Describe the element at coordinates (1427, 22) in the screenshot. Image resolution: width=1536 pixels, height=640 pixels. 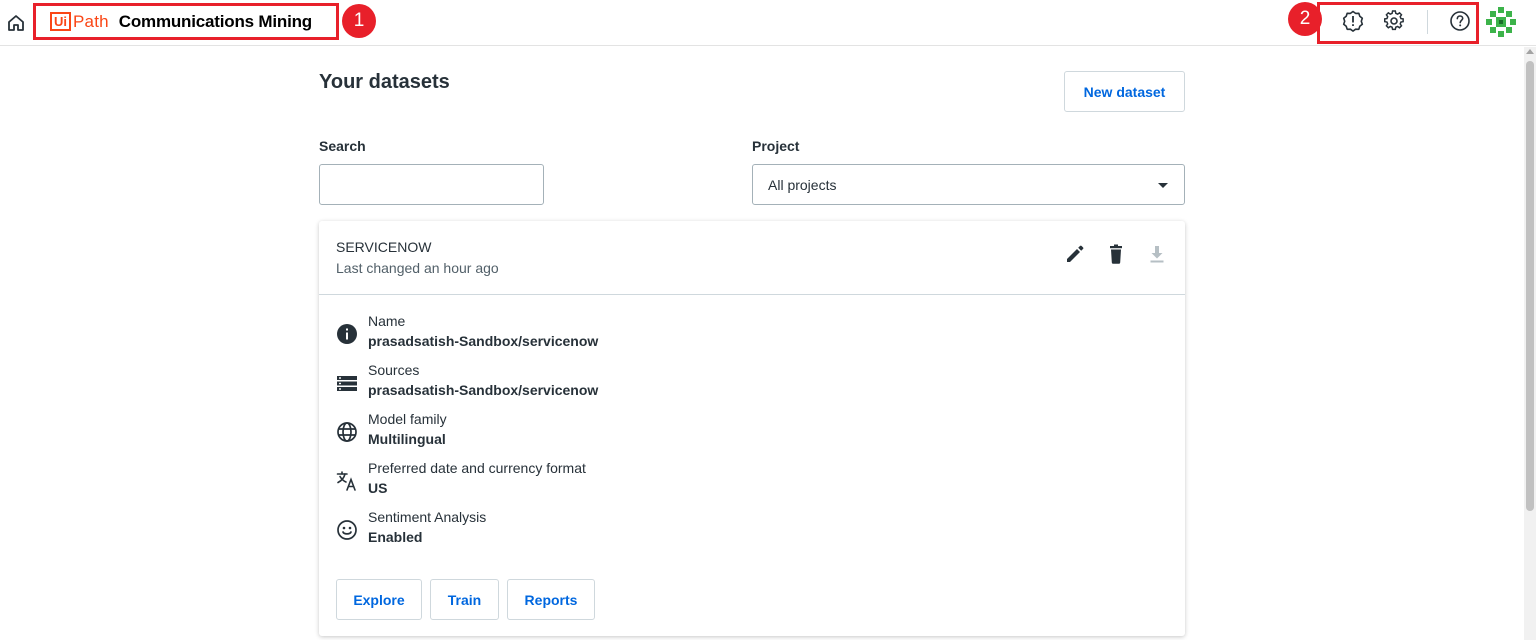
I see `header-divider` at that location.